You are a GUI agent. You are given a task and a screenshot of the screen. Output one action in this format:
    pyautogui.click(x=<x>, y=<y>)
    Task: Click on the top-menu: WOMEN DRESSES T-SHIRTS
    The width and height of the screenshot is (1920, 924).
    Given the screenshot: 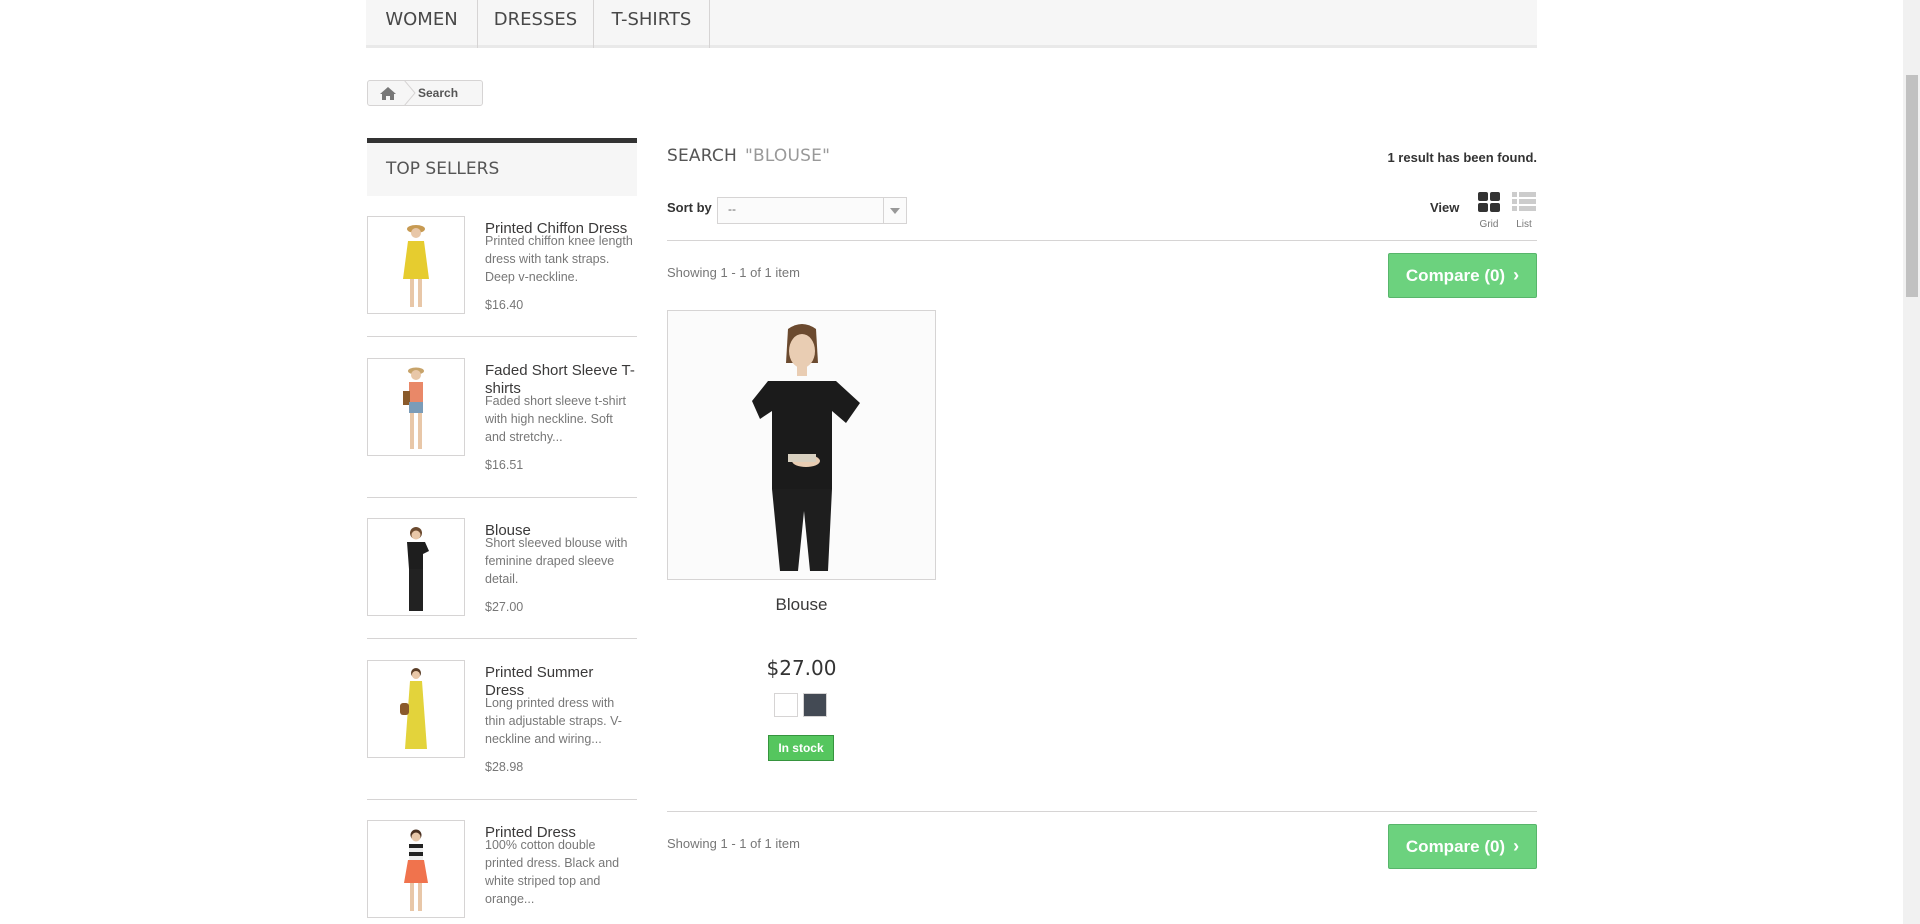 What is the action you would take?
    pyautogui.click(x=951, y=24)
    